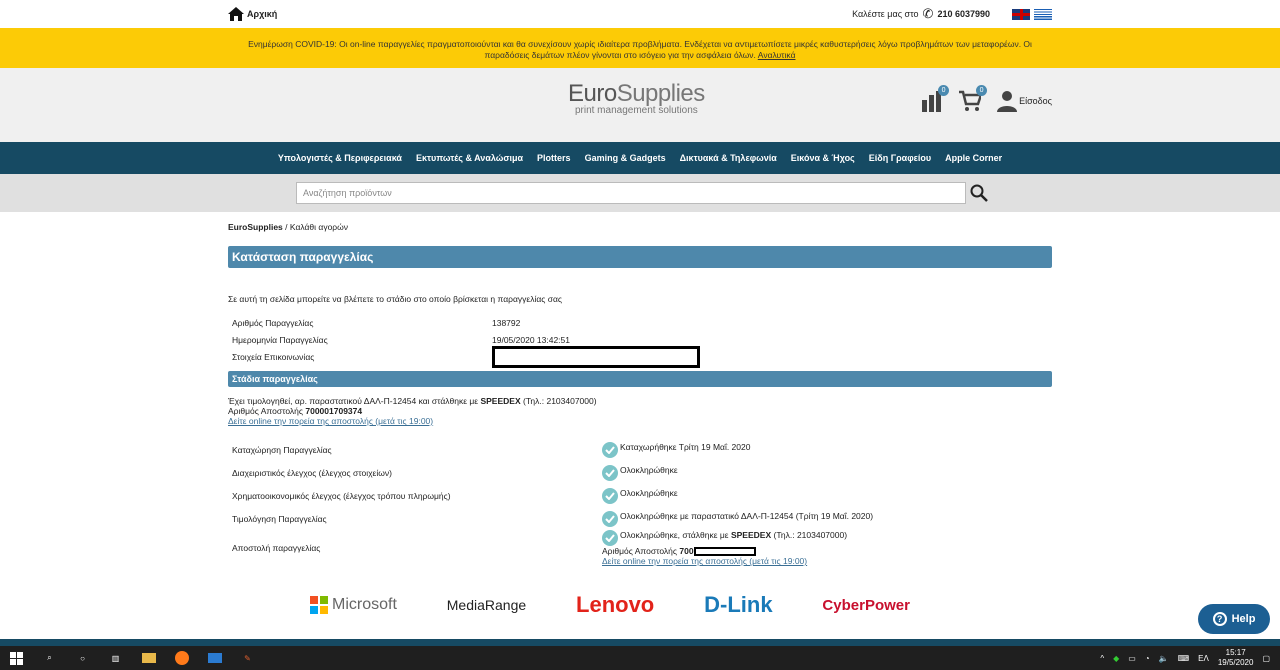  What do you see at coordinates (1184, 658) in the screenshot?
I see `keyboard-icon: ⌨` at bounding box center [1184, 658].